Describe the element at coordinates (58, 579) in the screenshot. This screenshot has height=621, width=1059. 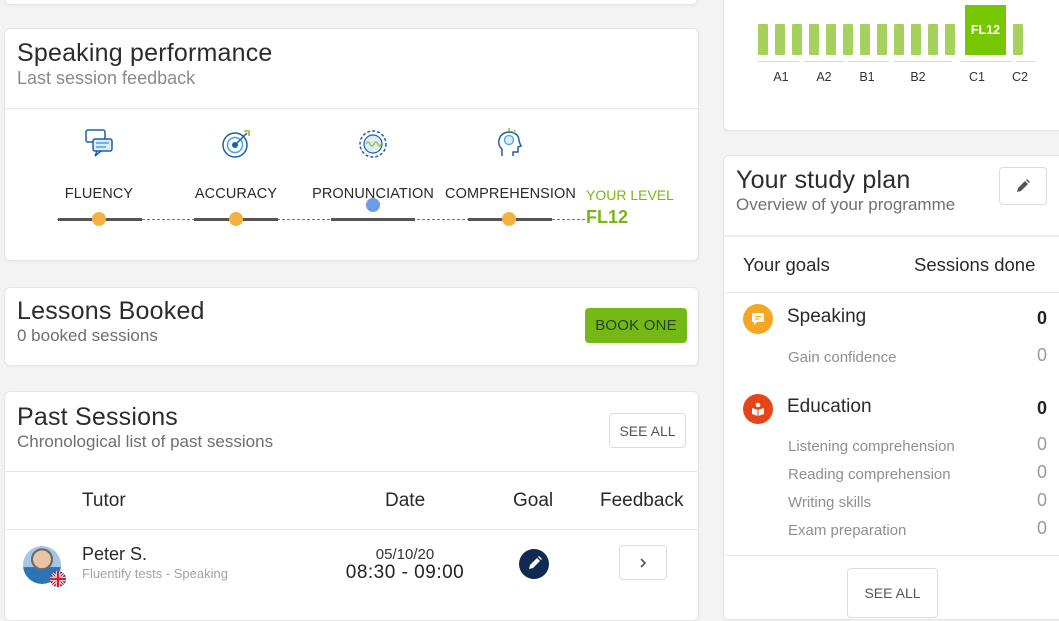
I see `uk-flag-icon` at that location.